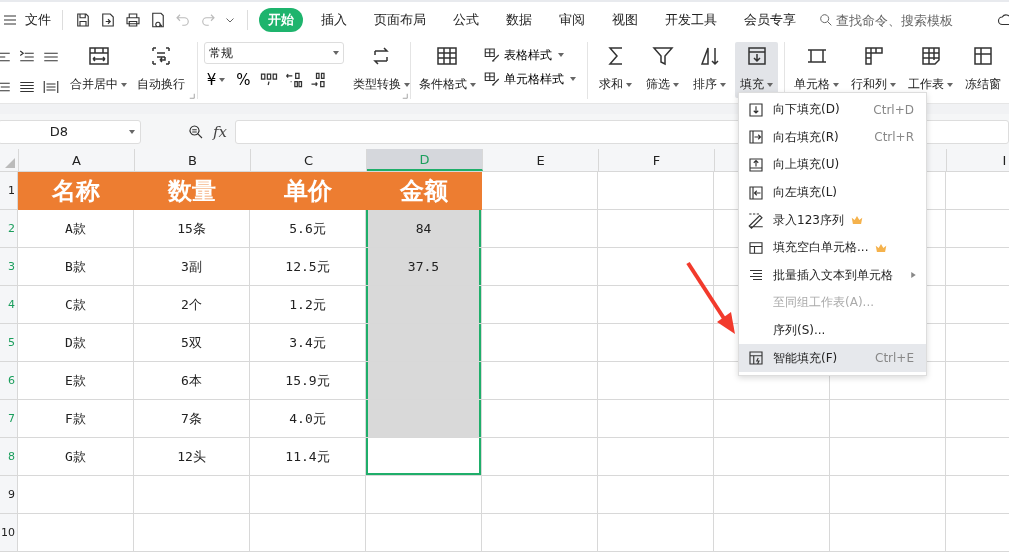  I want to click on toolbar-button: 合并居中, so click(98, 70).